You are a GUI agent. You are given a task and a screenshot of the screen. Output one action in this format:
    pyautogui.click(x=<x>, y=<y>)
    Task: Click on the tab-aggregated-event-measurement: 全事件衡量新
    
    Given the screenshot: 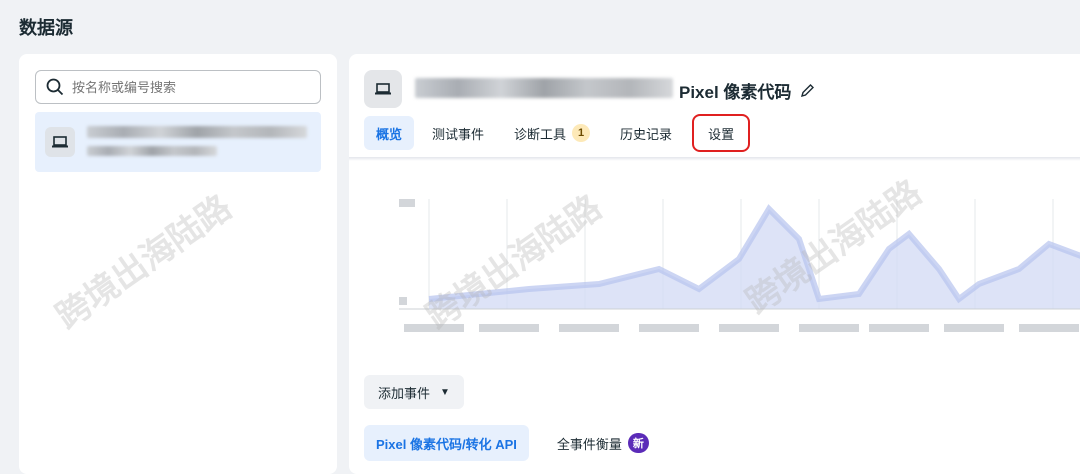 What is the action you would take?
    pyautogui.click(x=603, y=443)
    